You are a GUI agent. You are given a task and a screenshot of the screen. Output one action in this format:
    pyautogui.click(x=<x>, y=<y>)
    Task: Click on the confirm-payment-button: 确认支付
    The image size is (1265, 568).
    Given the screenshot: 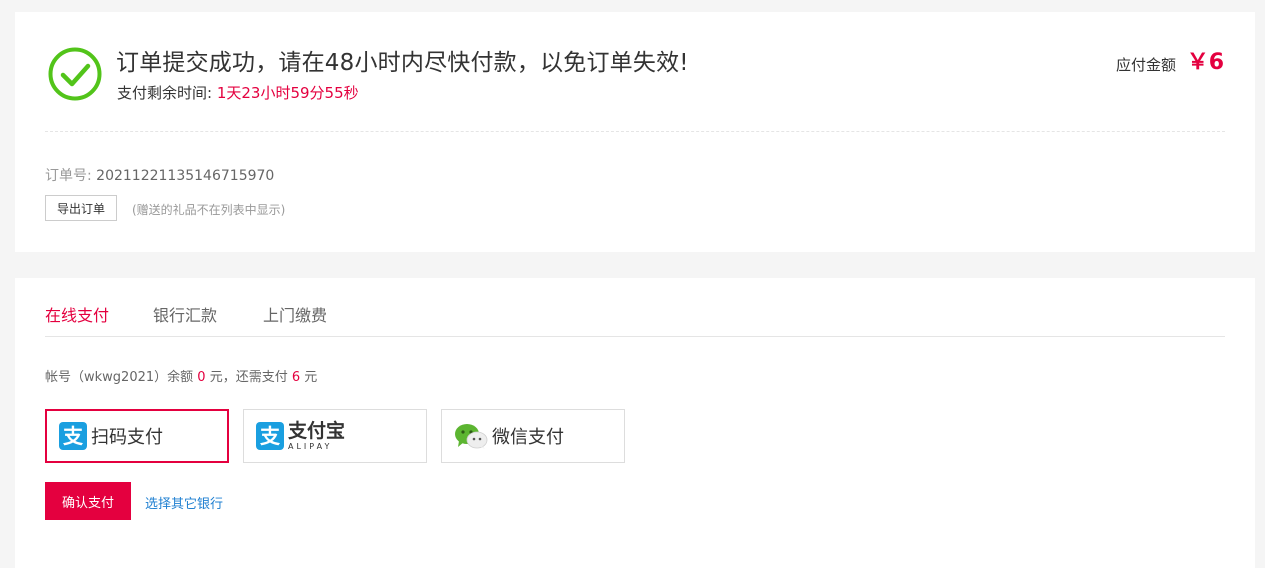 What is the action you would take?
    pyautogui.click(x=88, y=501)
    